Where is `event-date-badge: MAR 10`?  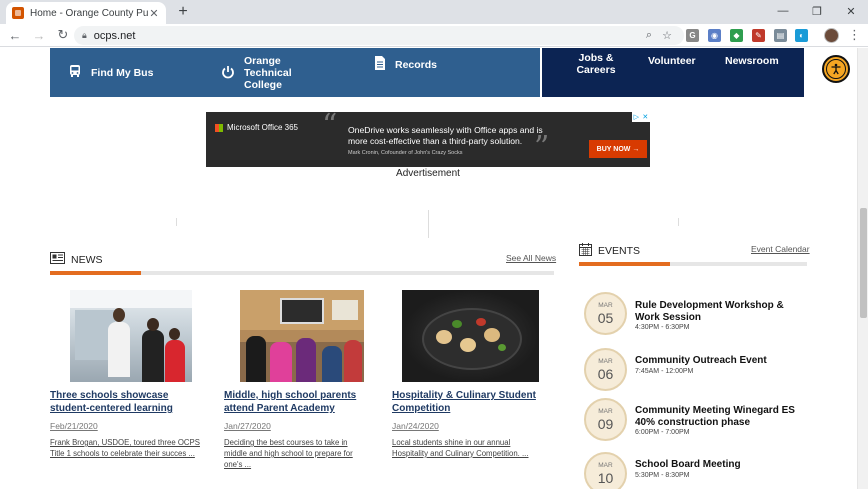
event-date-badge: MAR 10 is located at coordinates (605, 470).